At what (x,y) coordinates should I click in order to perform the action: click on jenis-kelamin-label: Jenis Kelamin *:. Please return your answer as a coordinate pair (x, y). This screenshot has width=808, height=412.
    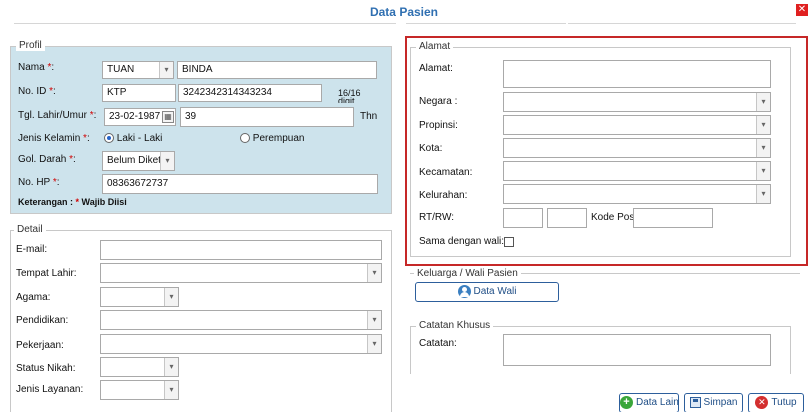
    Looking at the image, I should click on (54, 138).